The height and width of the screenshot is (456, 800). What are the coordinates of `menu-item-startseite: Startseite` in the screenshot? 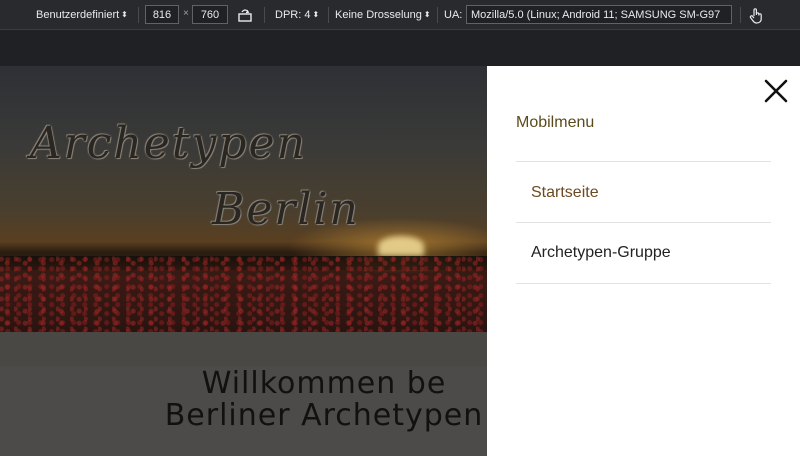 It's located at (565, 193).